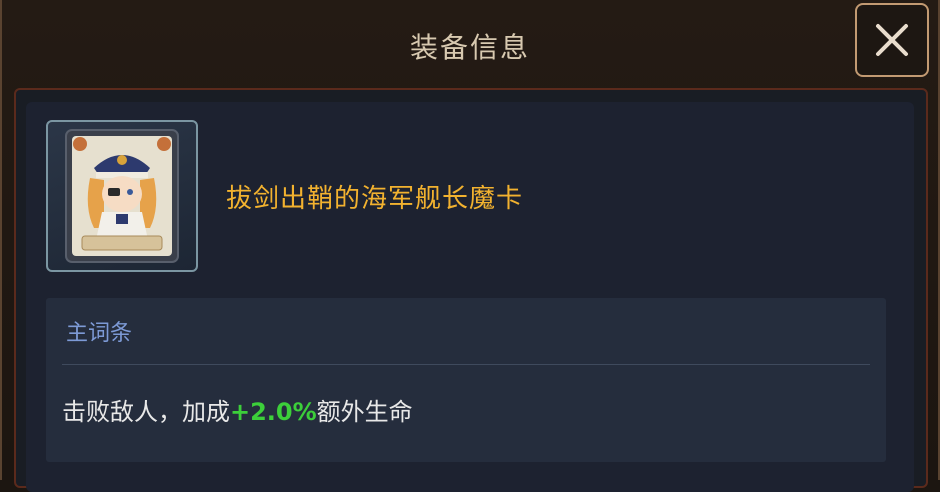 The height and width of the screenshot is (492, 940). What do you see at coordinates (273, 412) in the screenshot?
I see `effect-value: +2.0%` at bounding box center [273, 412].